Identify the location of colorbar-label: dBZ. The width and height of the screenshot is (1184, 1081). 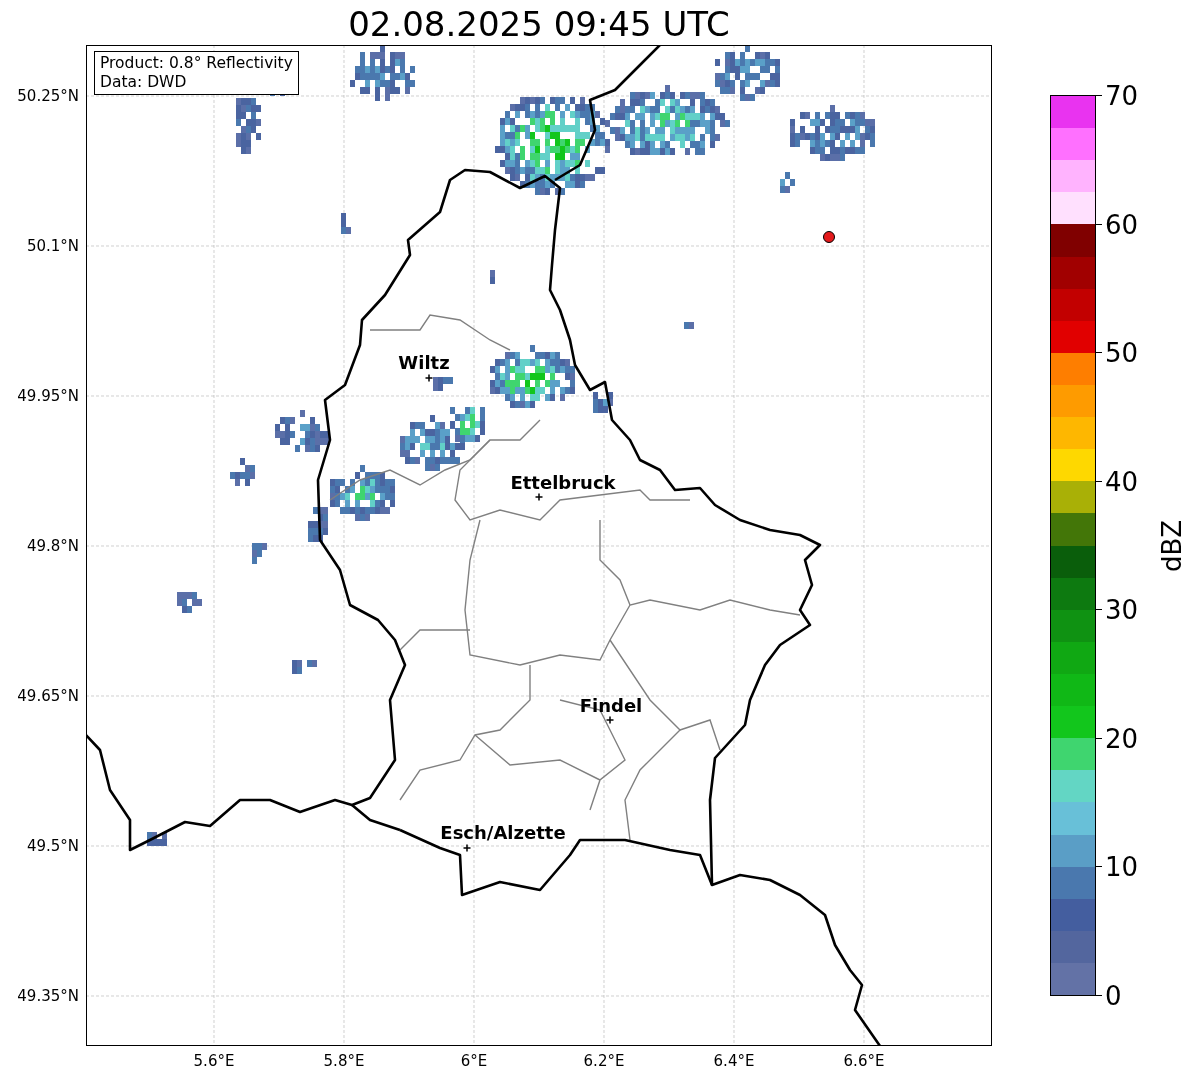
(1170, 546).